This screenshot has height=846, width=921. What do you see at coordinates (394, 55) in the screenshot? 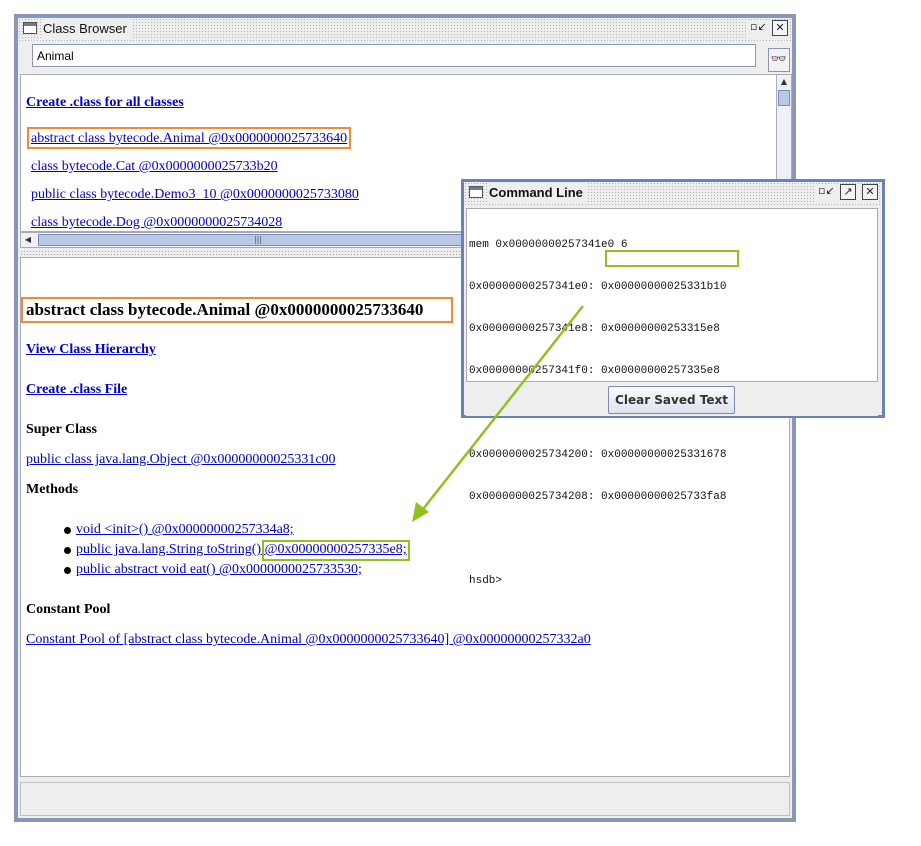
I see `class-search-input` at bounding box center [394, 55].